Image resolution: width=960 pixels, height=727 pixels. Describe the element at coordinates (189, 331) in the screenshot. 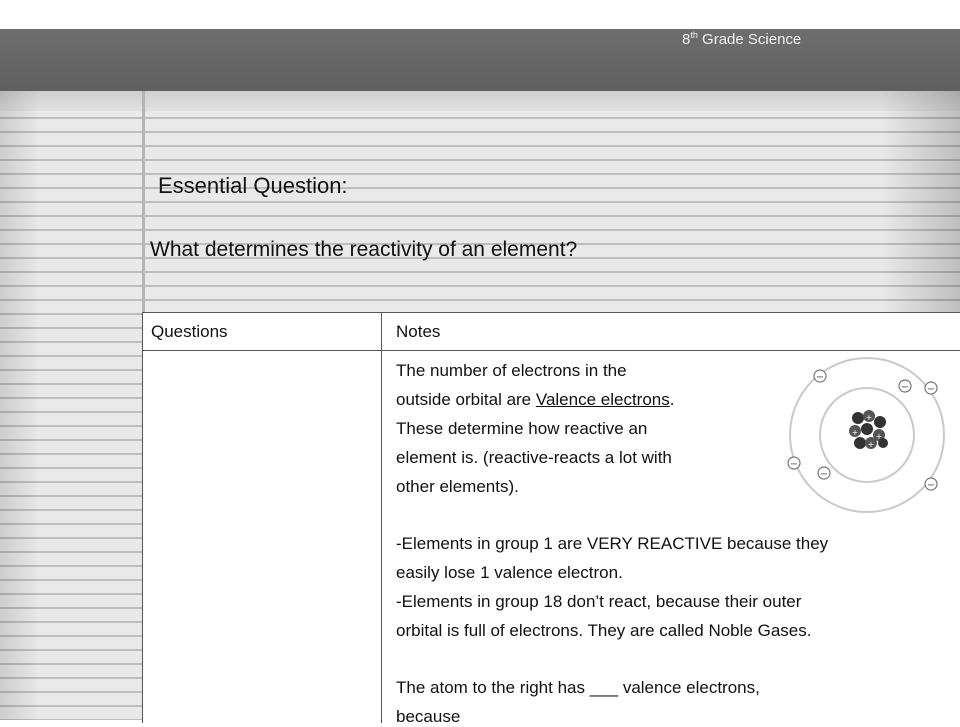

I see `questions-header: Questions` at that location.